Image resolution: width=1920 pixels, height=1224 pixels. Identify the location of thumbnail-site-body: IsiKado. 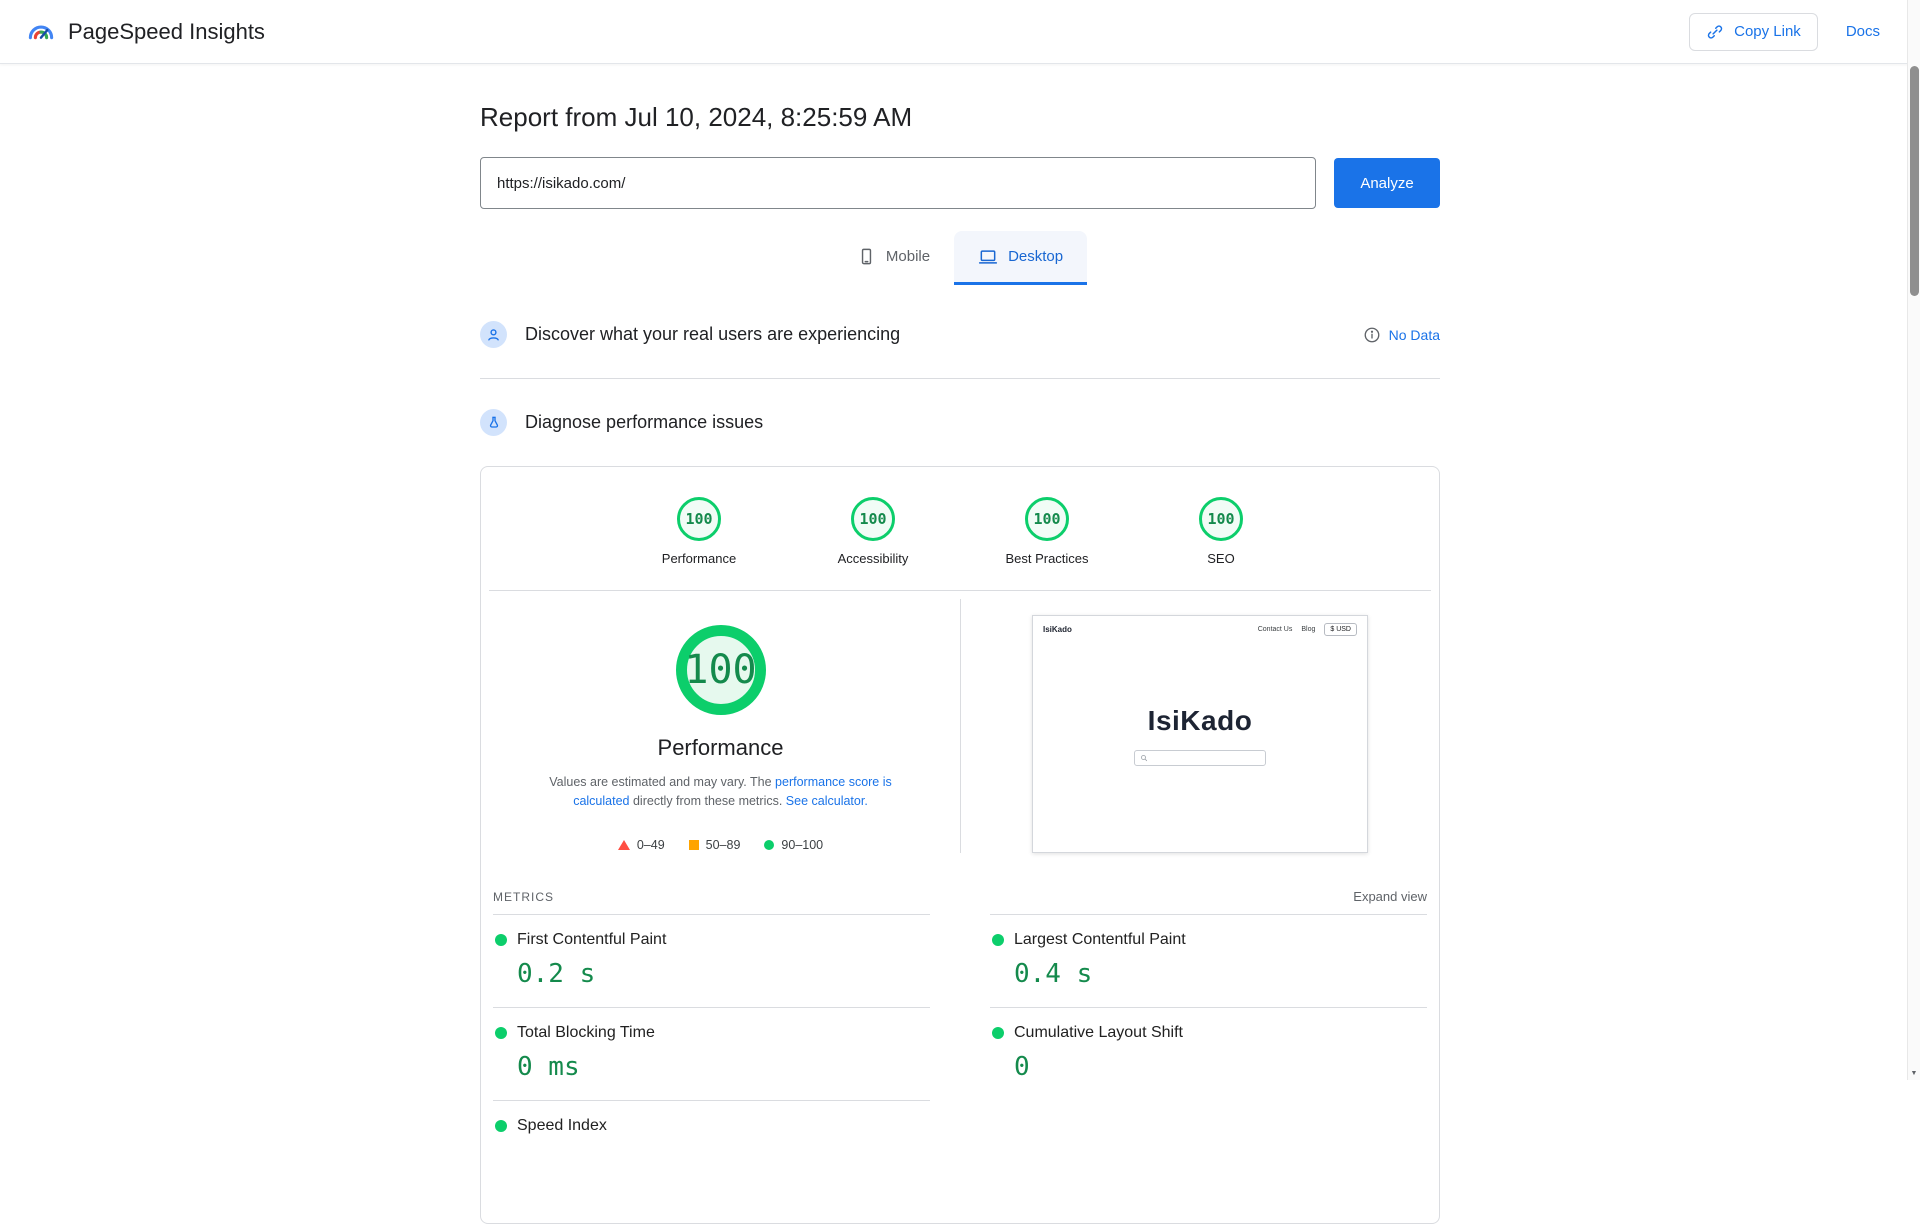
(1200, 747).